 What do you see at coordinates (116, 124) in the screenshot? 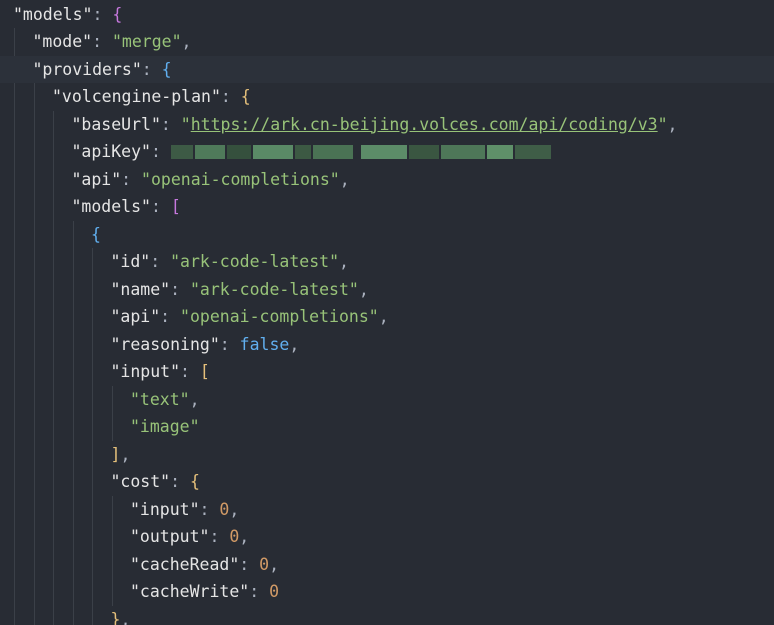
I see `json-key: "baseUrl"` at bounding box center [116, 124].